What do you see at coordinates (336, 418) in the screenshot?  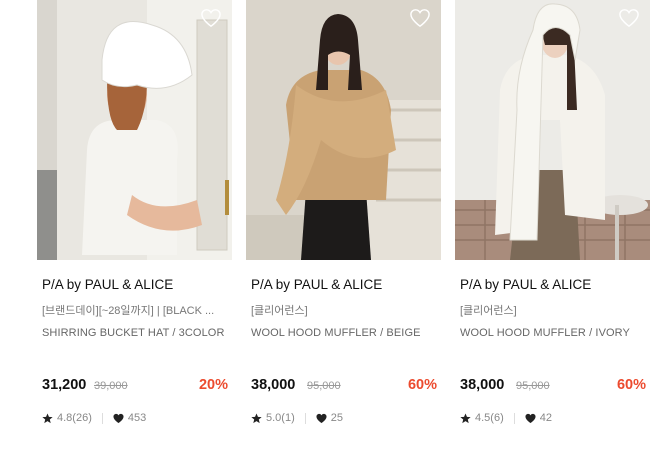 I see `likes-count: 25` at bounding box center [336, 418].